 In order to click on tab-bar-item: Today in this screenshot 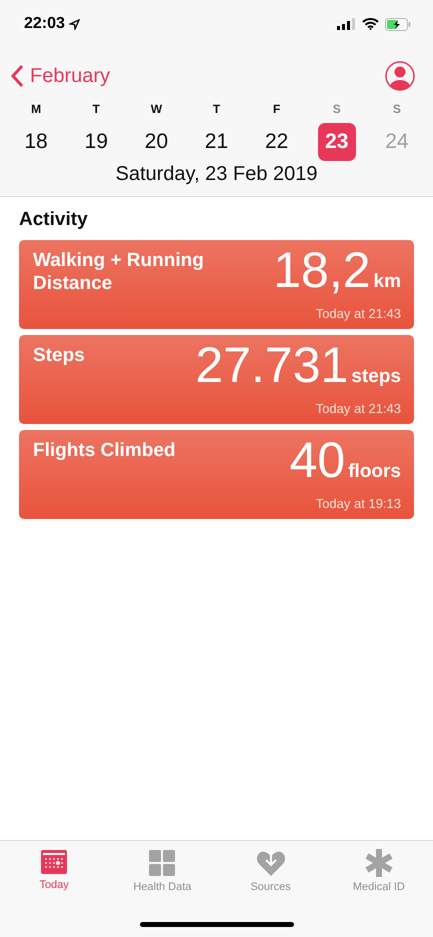, I will do `click(54, 868)`.